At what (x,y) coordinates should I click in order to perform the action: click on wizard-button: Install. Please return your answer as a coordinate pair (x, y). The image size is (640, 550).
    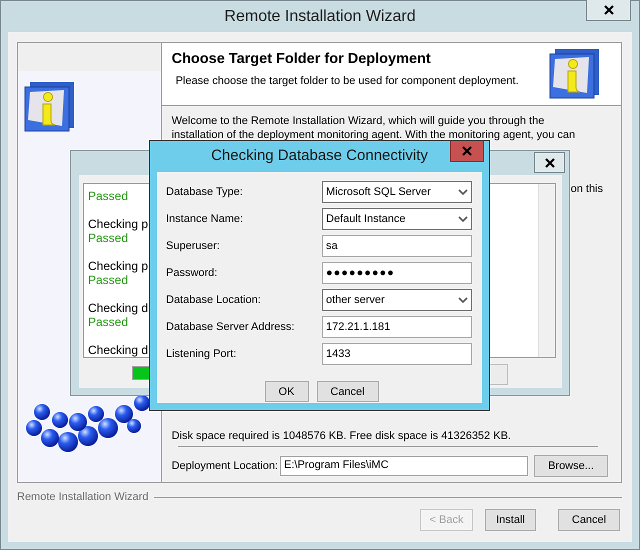
    Looking at the image, I should click on (510, 520).